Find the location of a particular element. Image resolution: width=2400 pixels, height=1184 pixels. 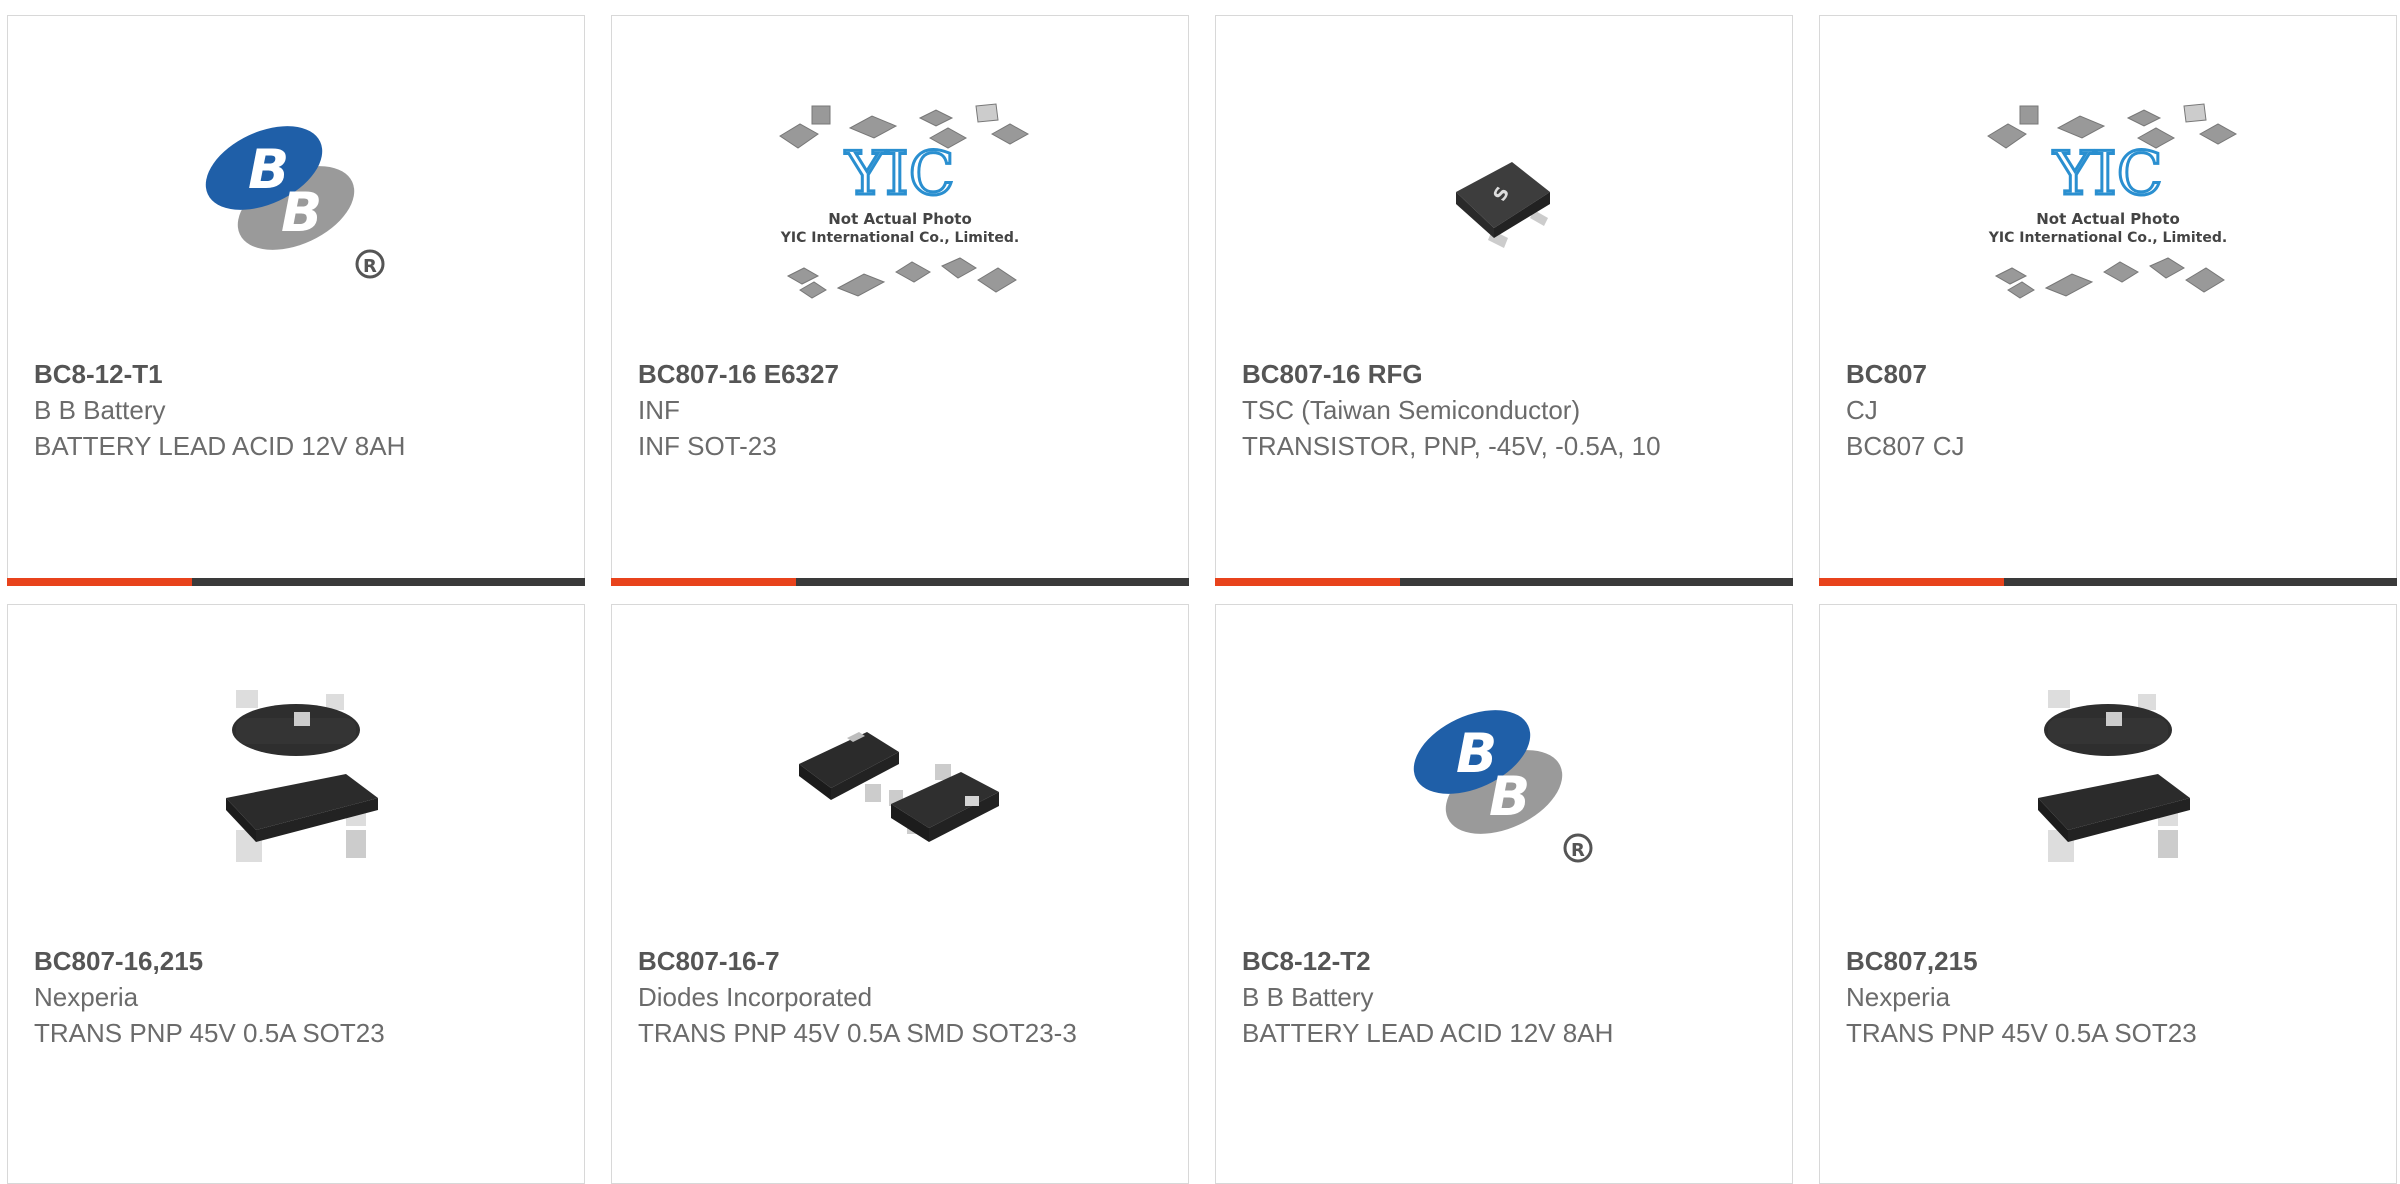

manufacturer: TSC (Taiwan Semiconductor) is located at coordinates (1411, 410).